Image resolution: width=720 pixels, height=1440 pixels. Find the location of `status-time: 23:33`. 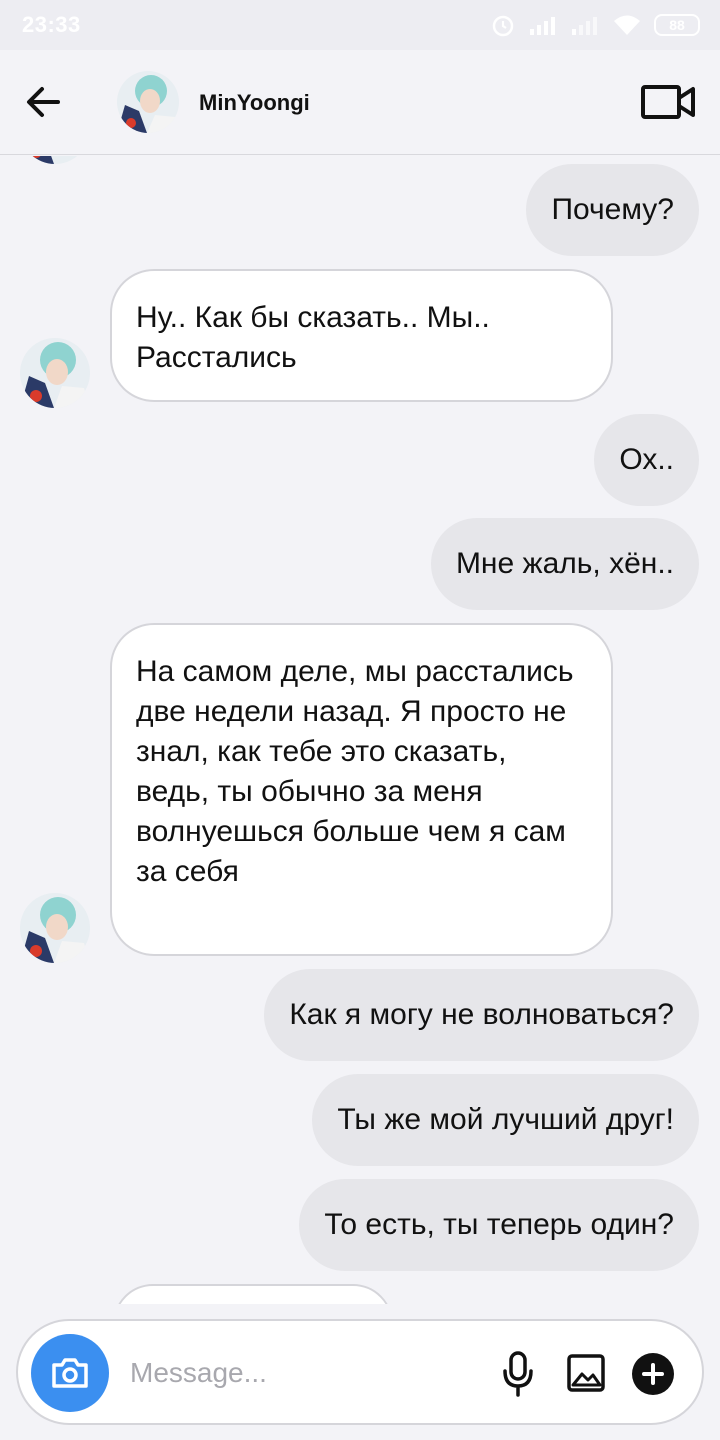

status-time: 23:33 is located at coordinates (51, 24).